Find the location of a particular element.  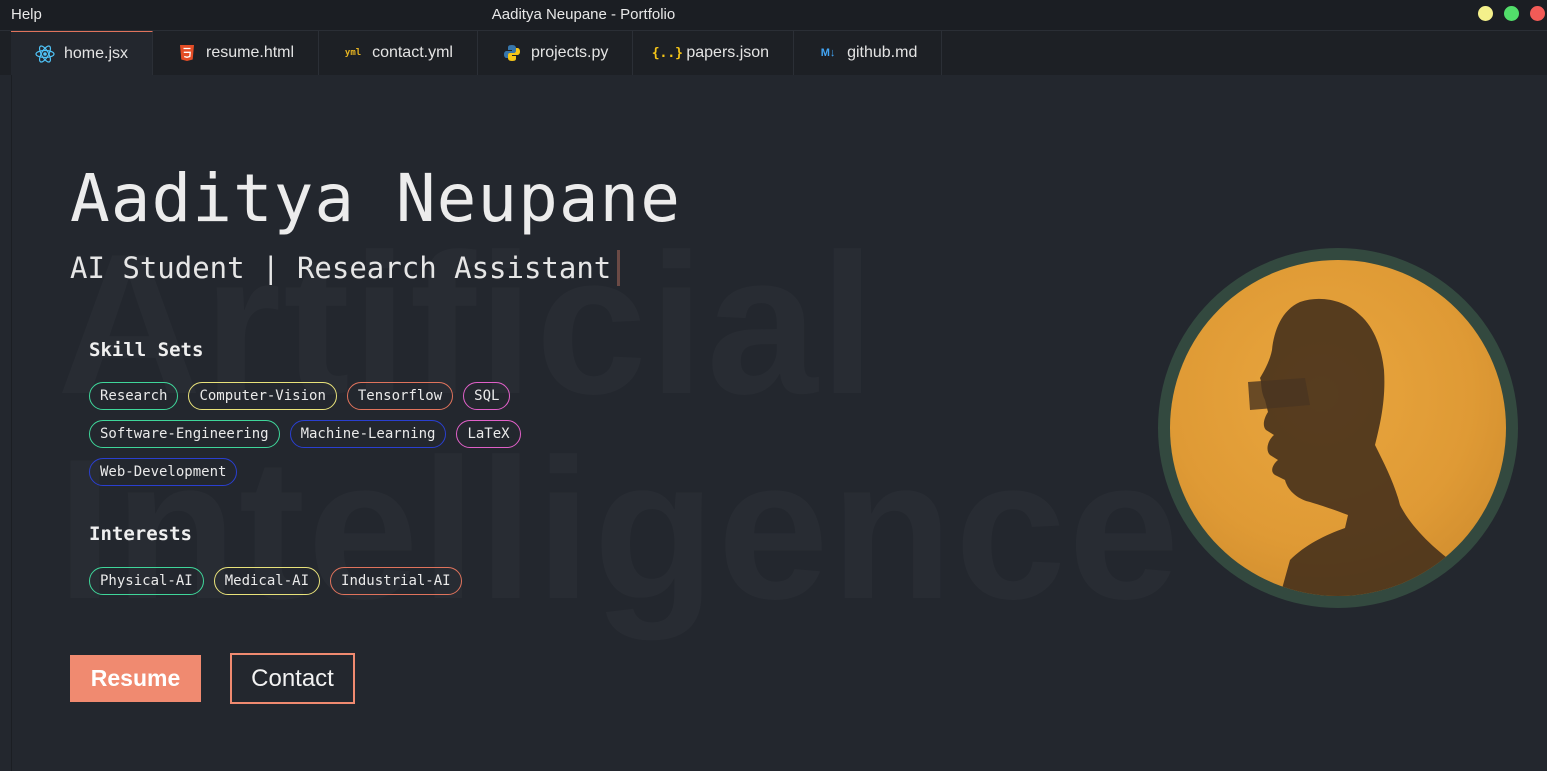

tab-label: github.md is located at coordinates (882, 52).